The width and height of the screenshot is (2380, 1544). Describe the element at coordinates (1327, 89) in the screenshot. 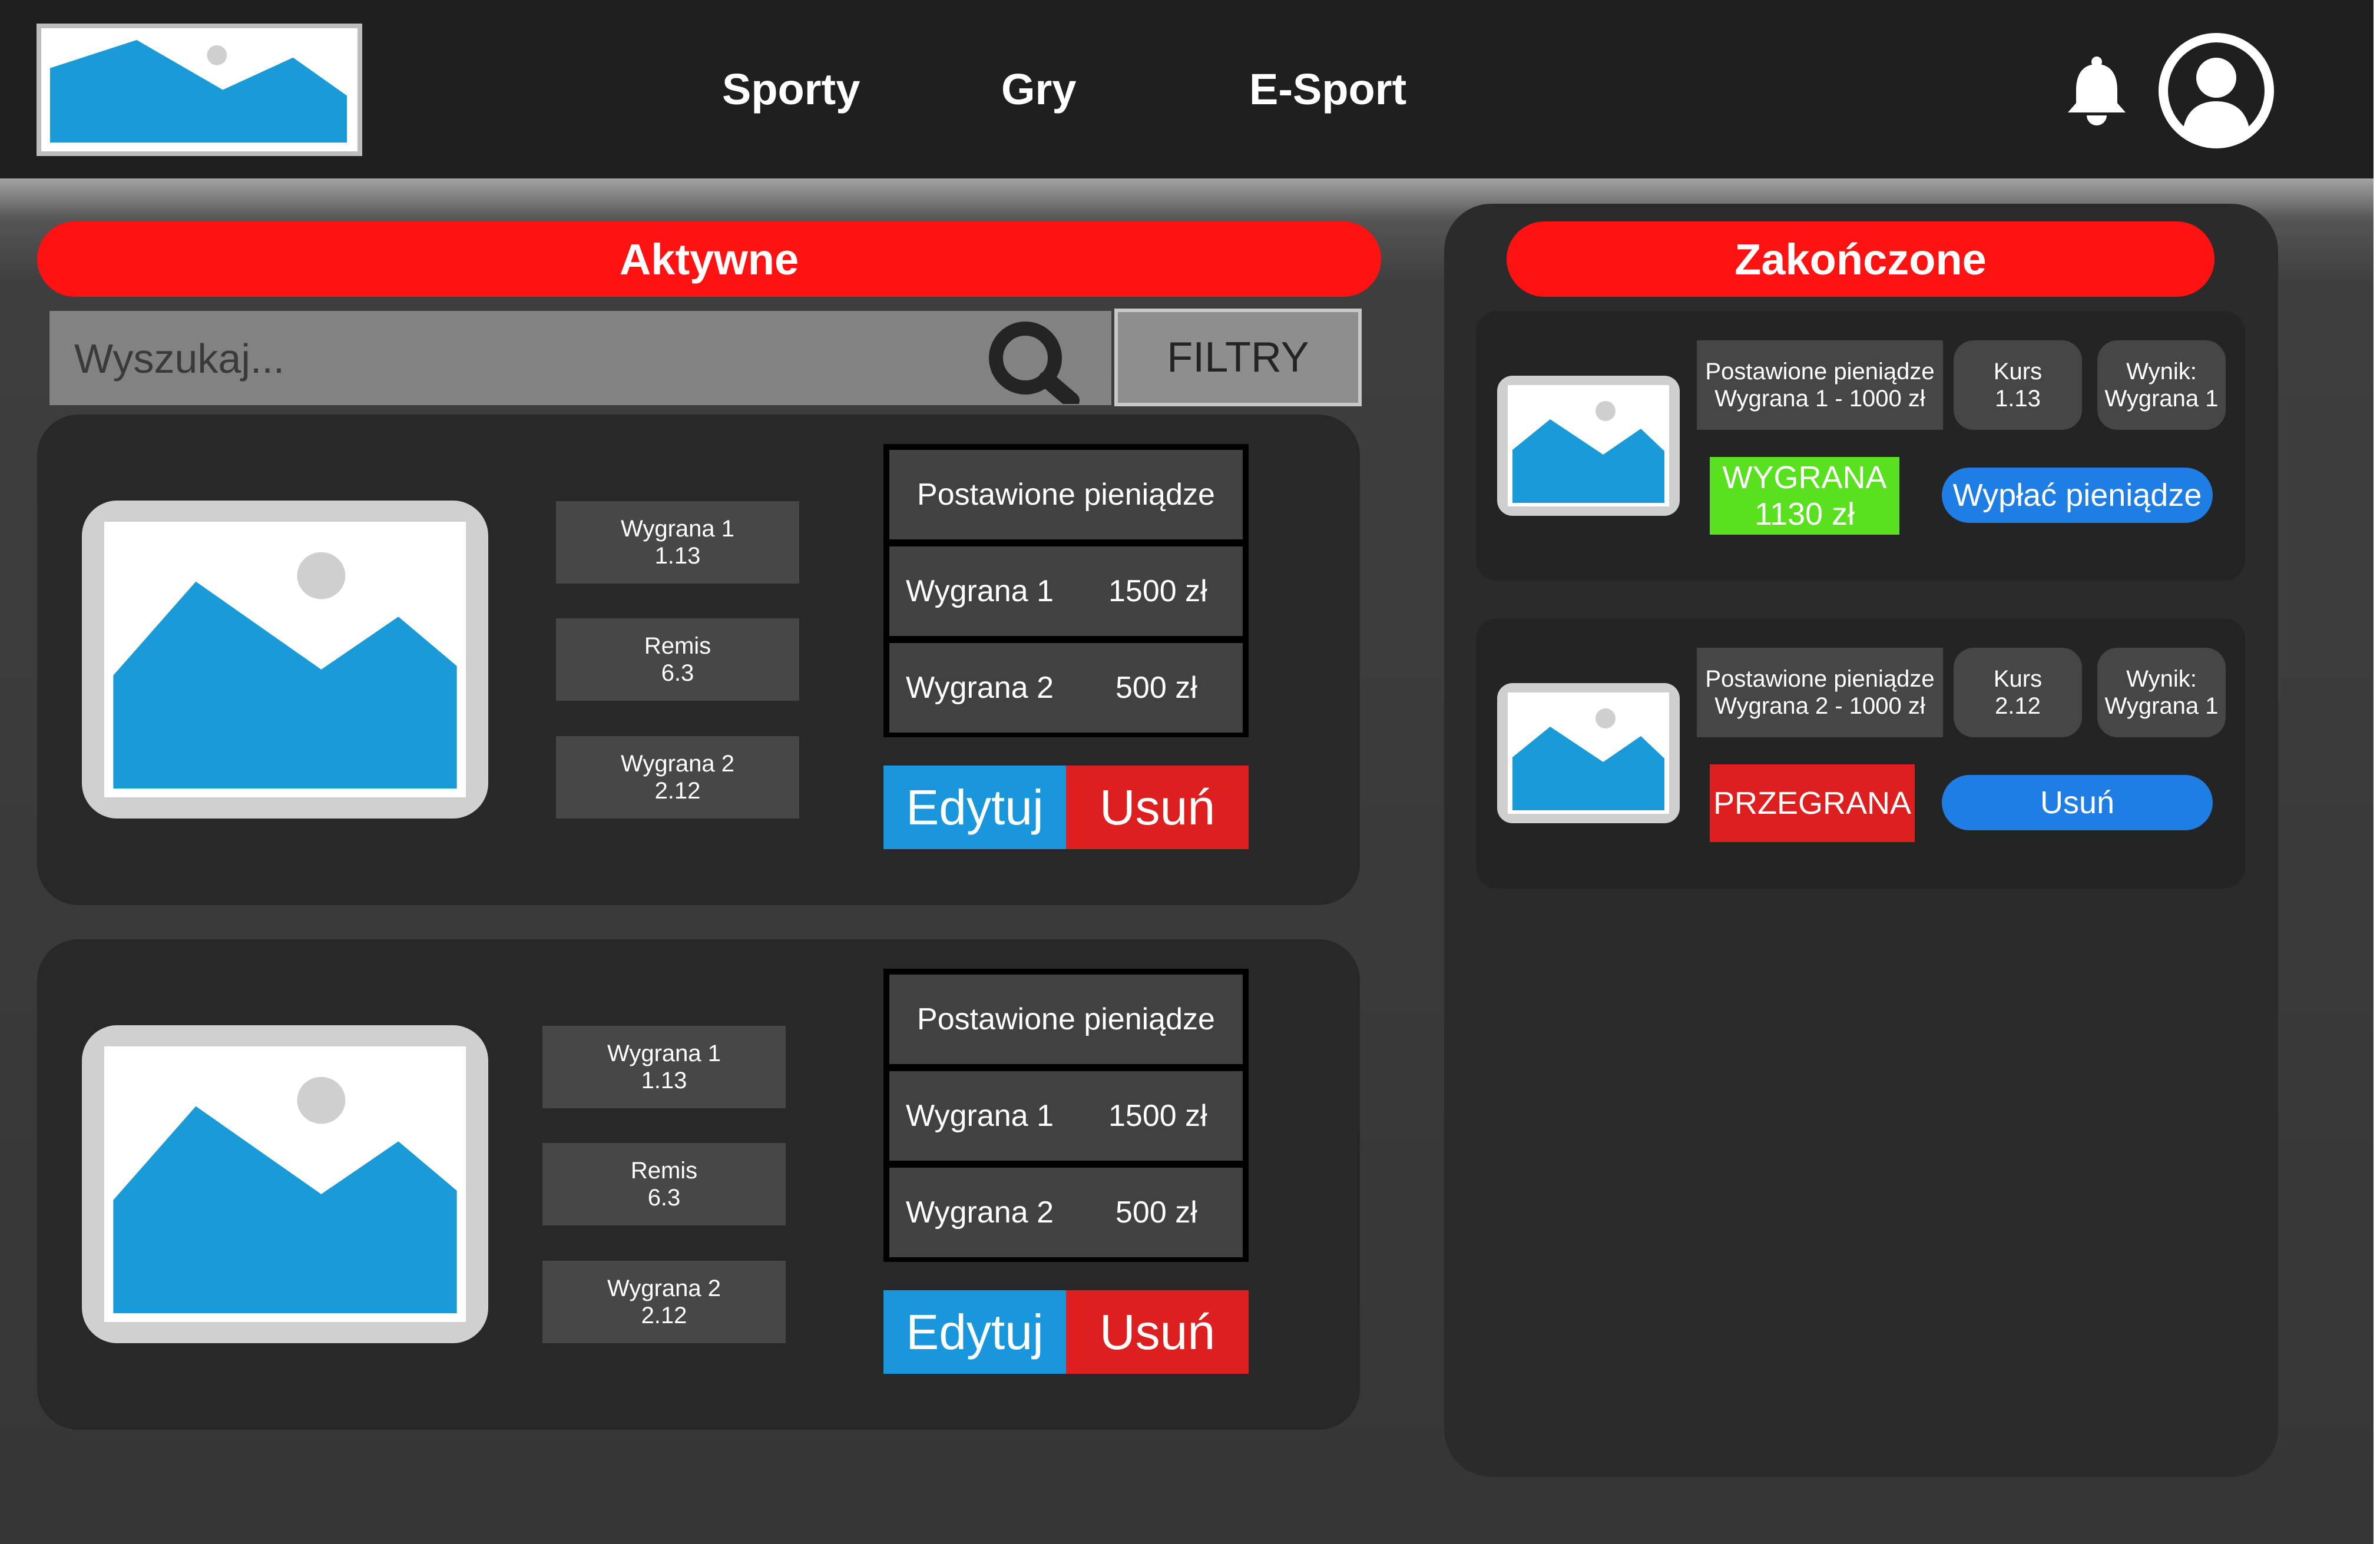

I see `nav-esport: E-Sport` at that location.